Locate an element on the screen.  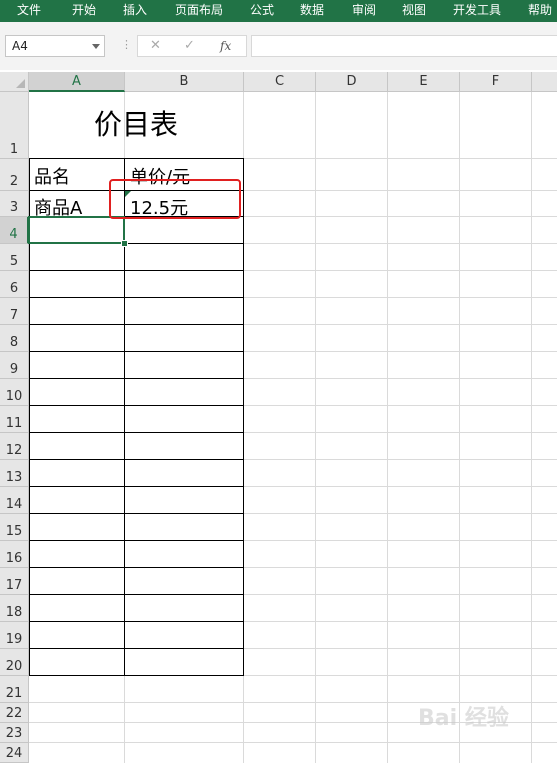
tab-home: 开始 is located at coordinates (84, 11).